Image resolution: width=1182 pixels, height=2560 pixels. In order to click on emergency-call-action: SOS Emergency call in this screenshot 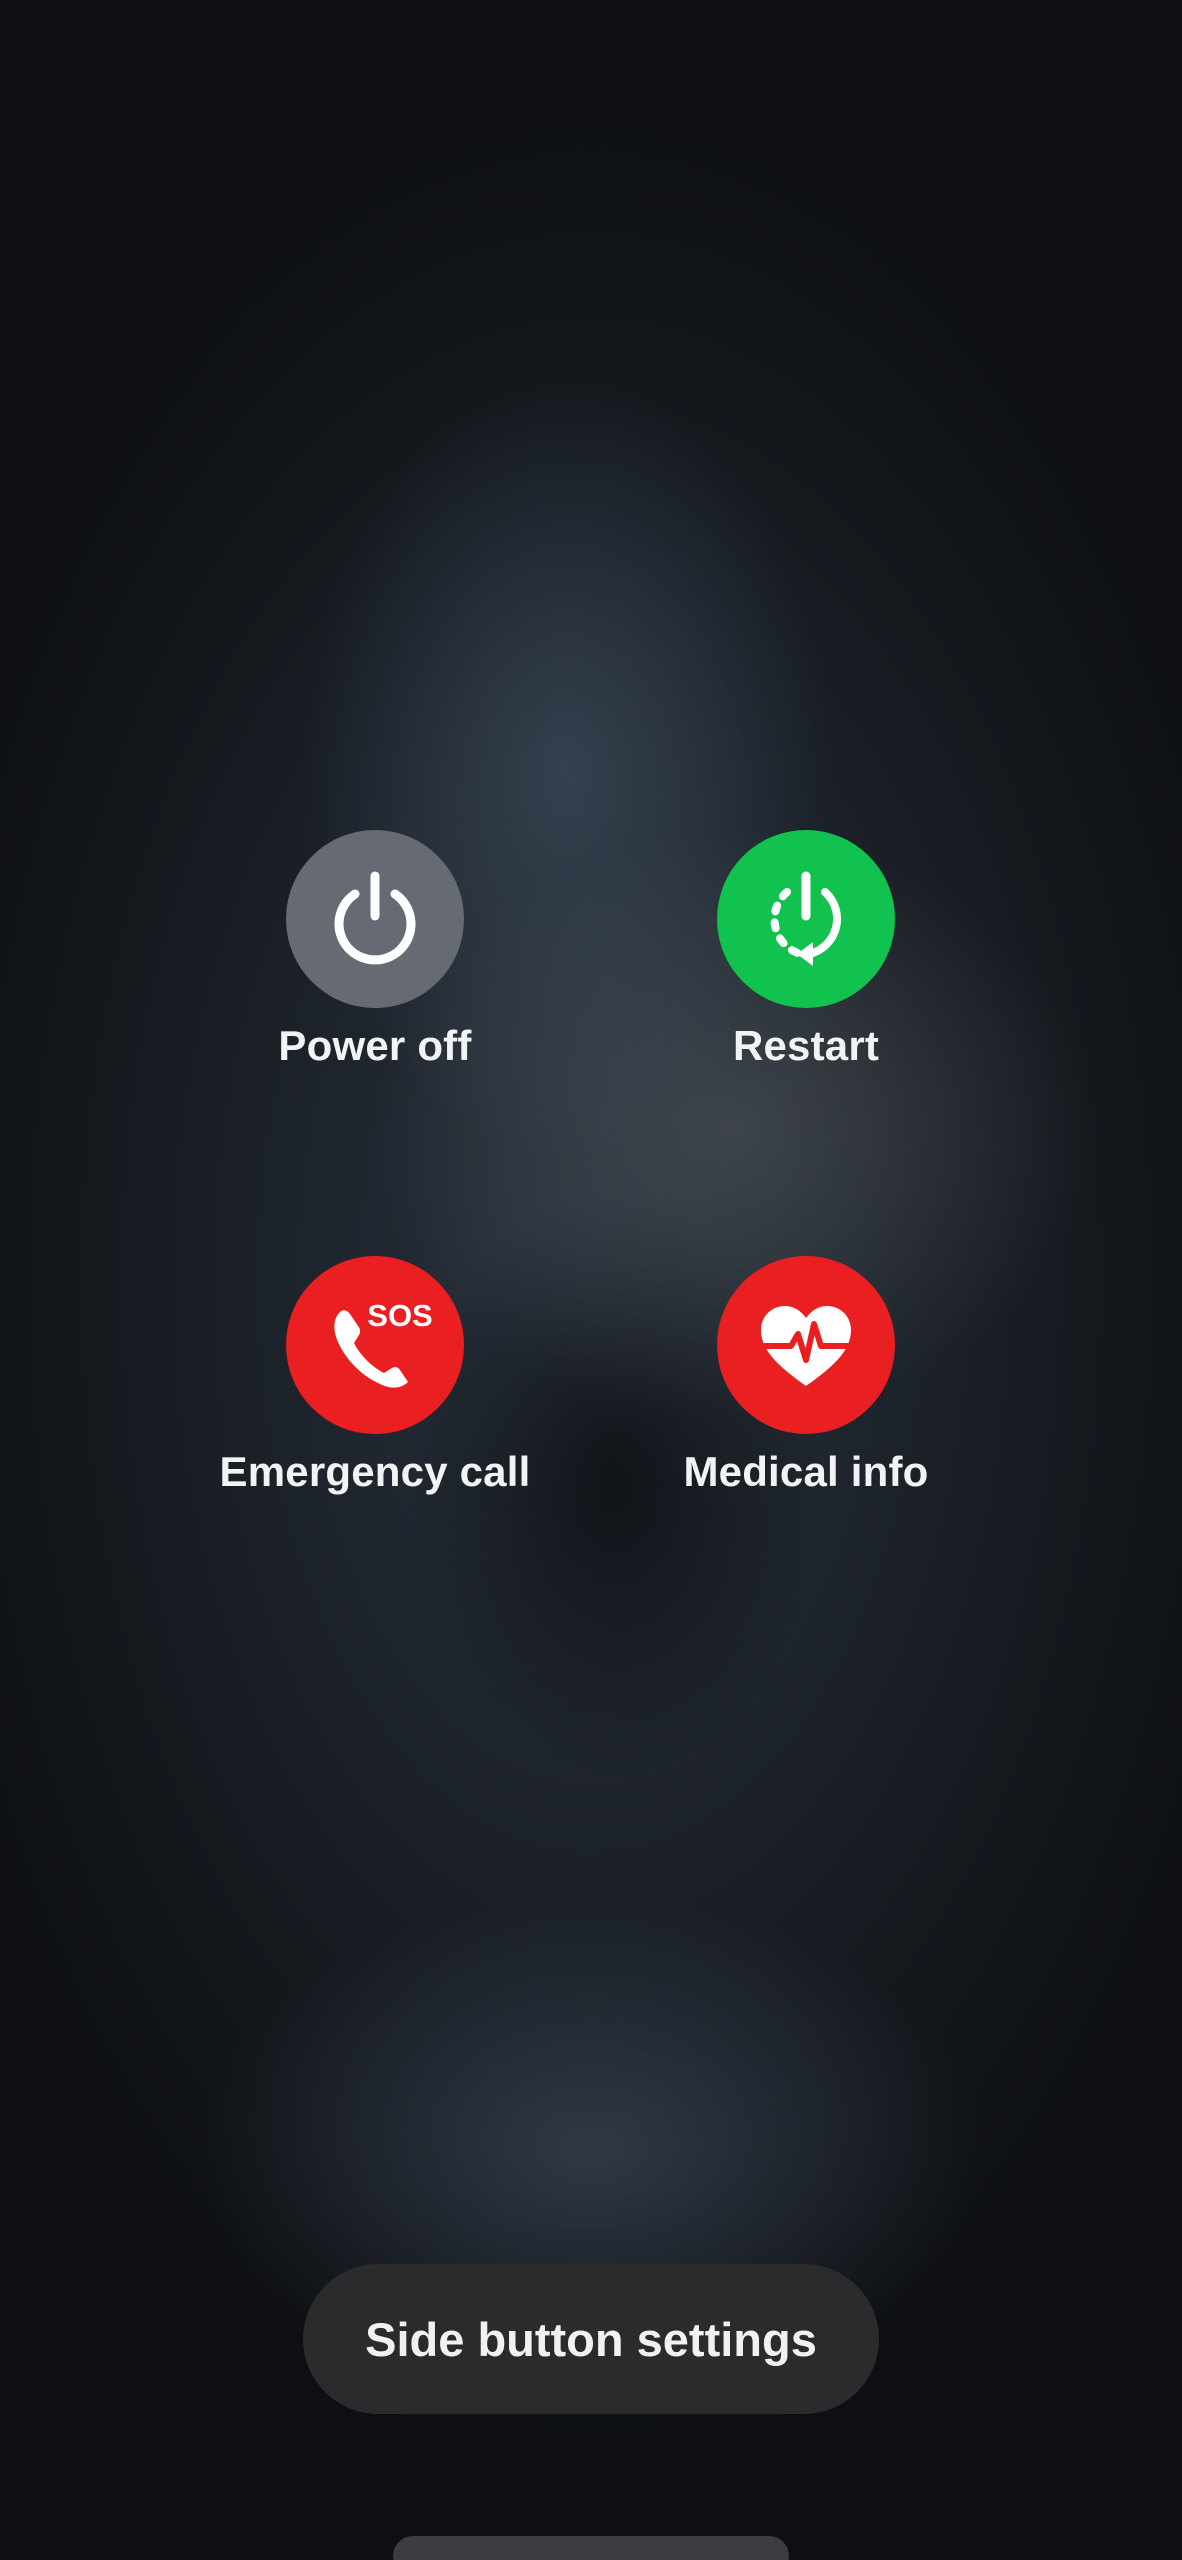, I will do `click(375, 1376)`.